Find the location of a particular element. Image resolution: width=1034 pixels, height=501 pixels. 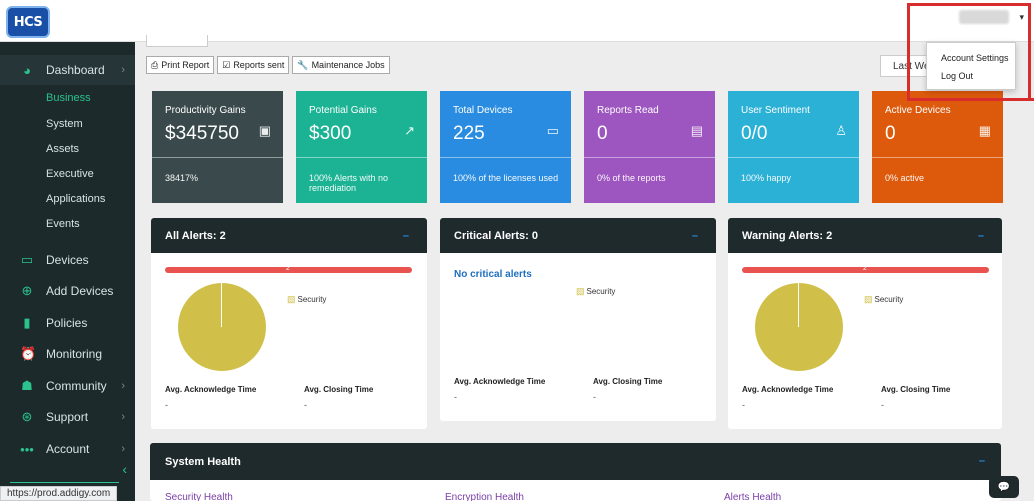

stat-title: Active Devices is located at coordinates (918, 110).